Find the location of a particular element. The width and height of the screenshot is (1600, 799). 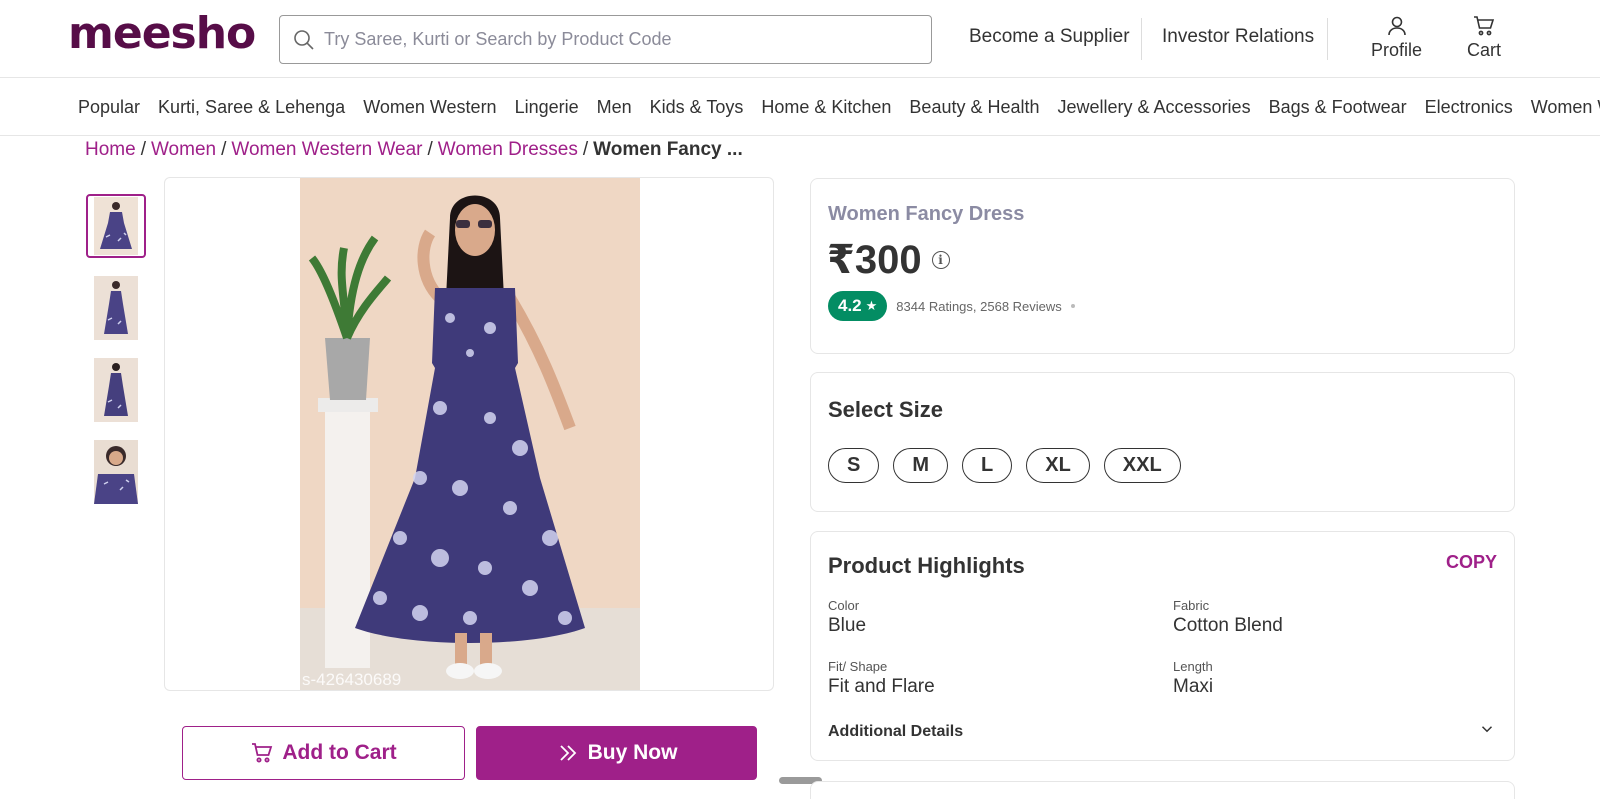

cart-label: Cart is located at coordinates (1484, 50).